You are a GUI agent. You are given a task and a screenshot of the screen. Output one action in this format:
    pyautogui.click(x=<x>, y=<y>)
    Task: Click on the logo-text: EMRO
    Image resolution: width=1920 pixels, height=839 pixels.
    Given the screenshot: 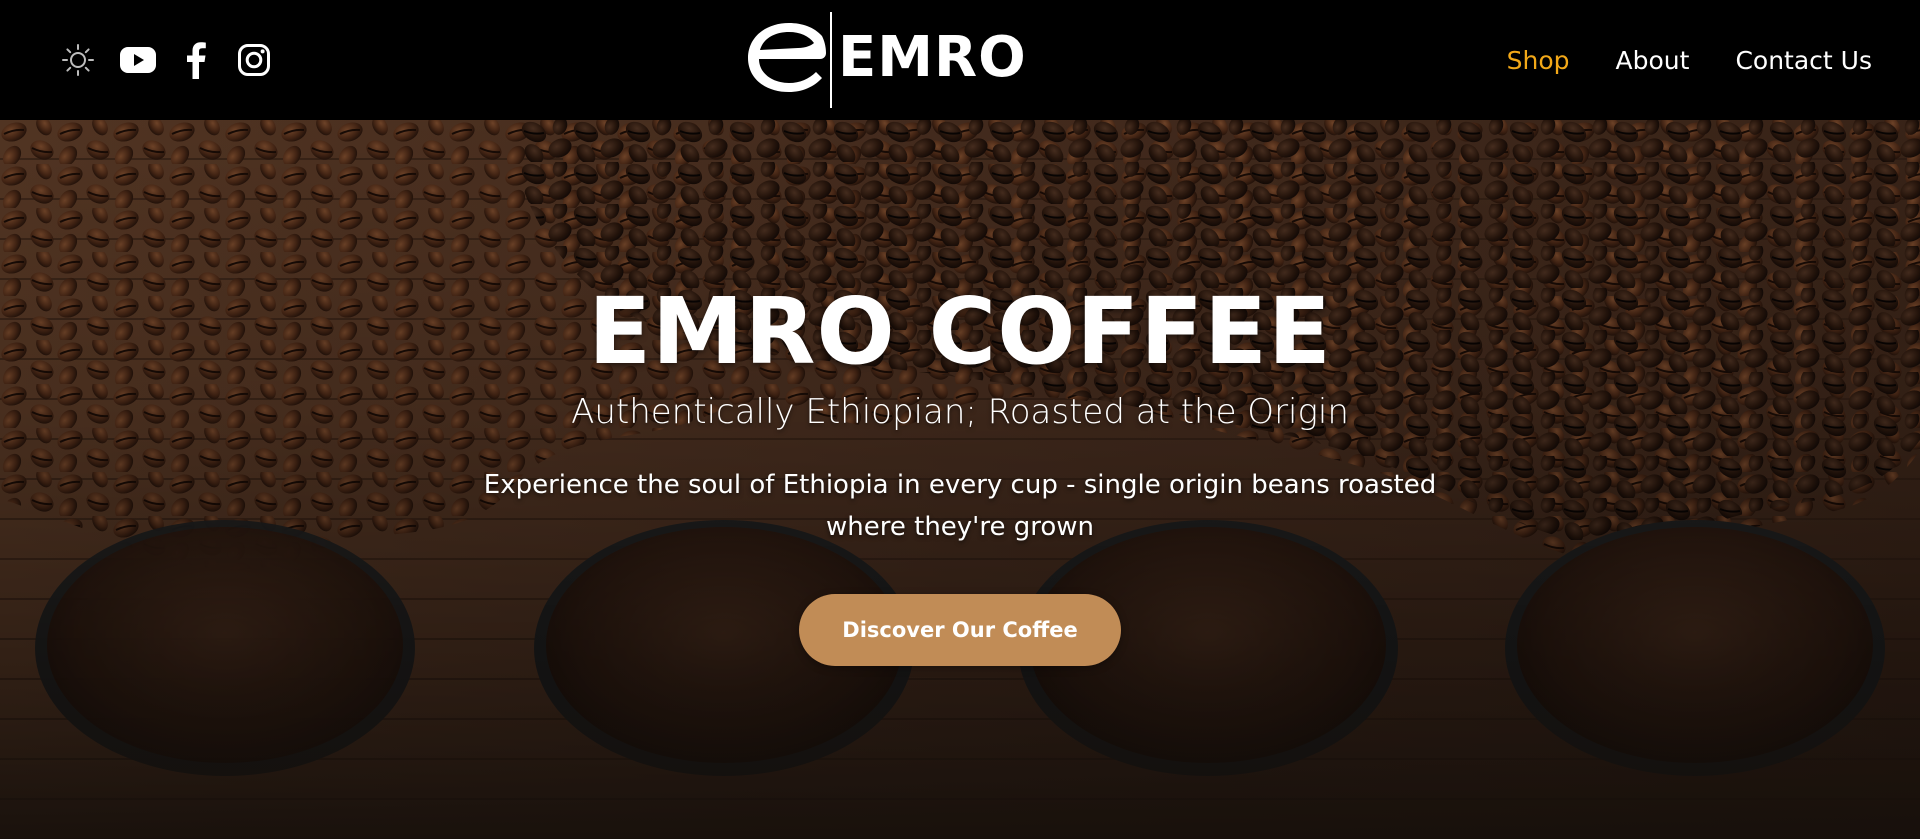 What is the action you would take?
    pyautogui.click(x=932, y=57)
    